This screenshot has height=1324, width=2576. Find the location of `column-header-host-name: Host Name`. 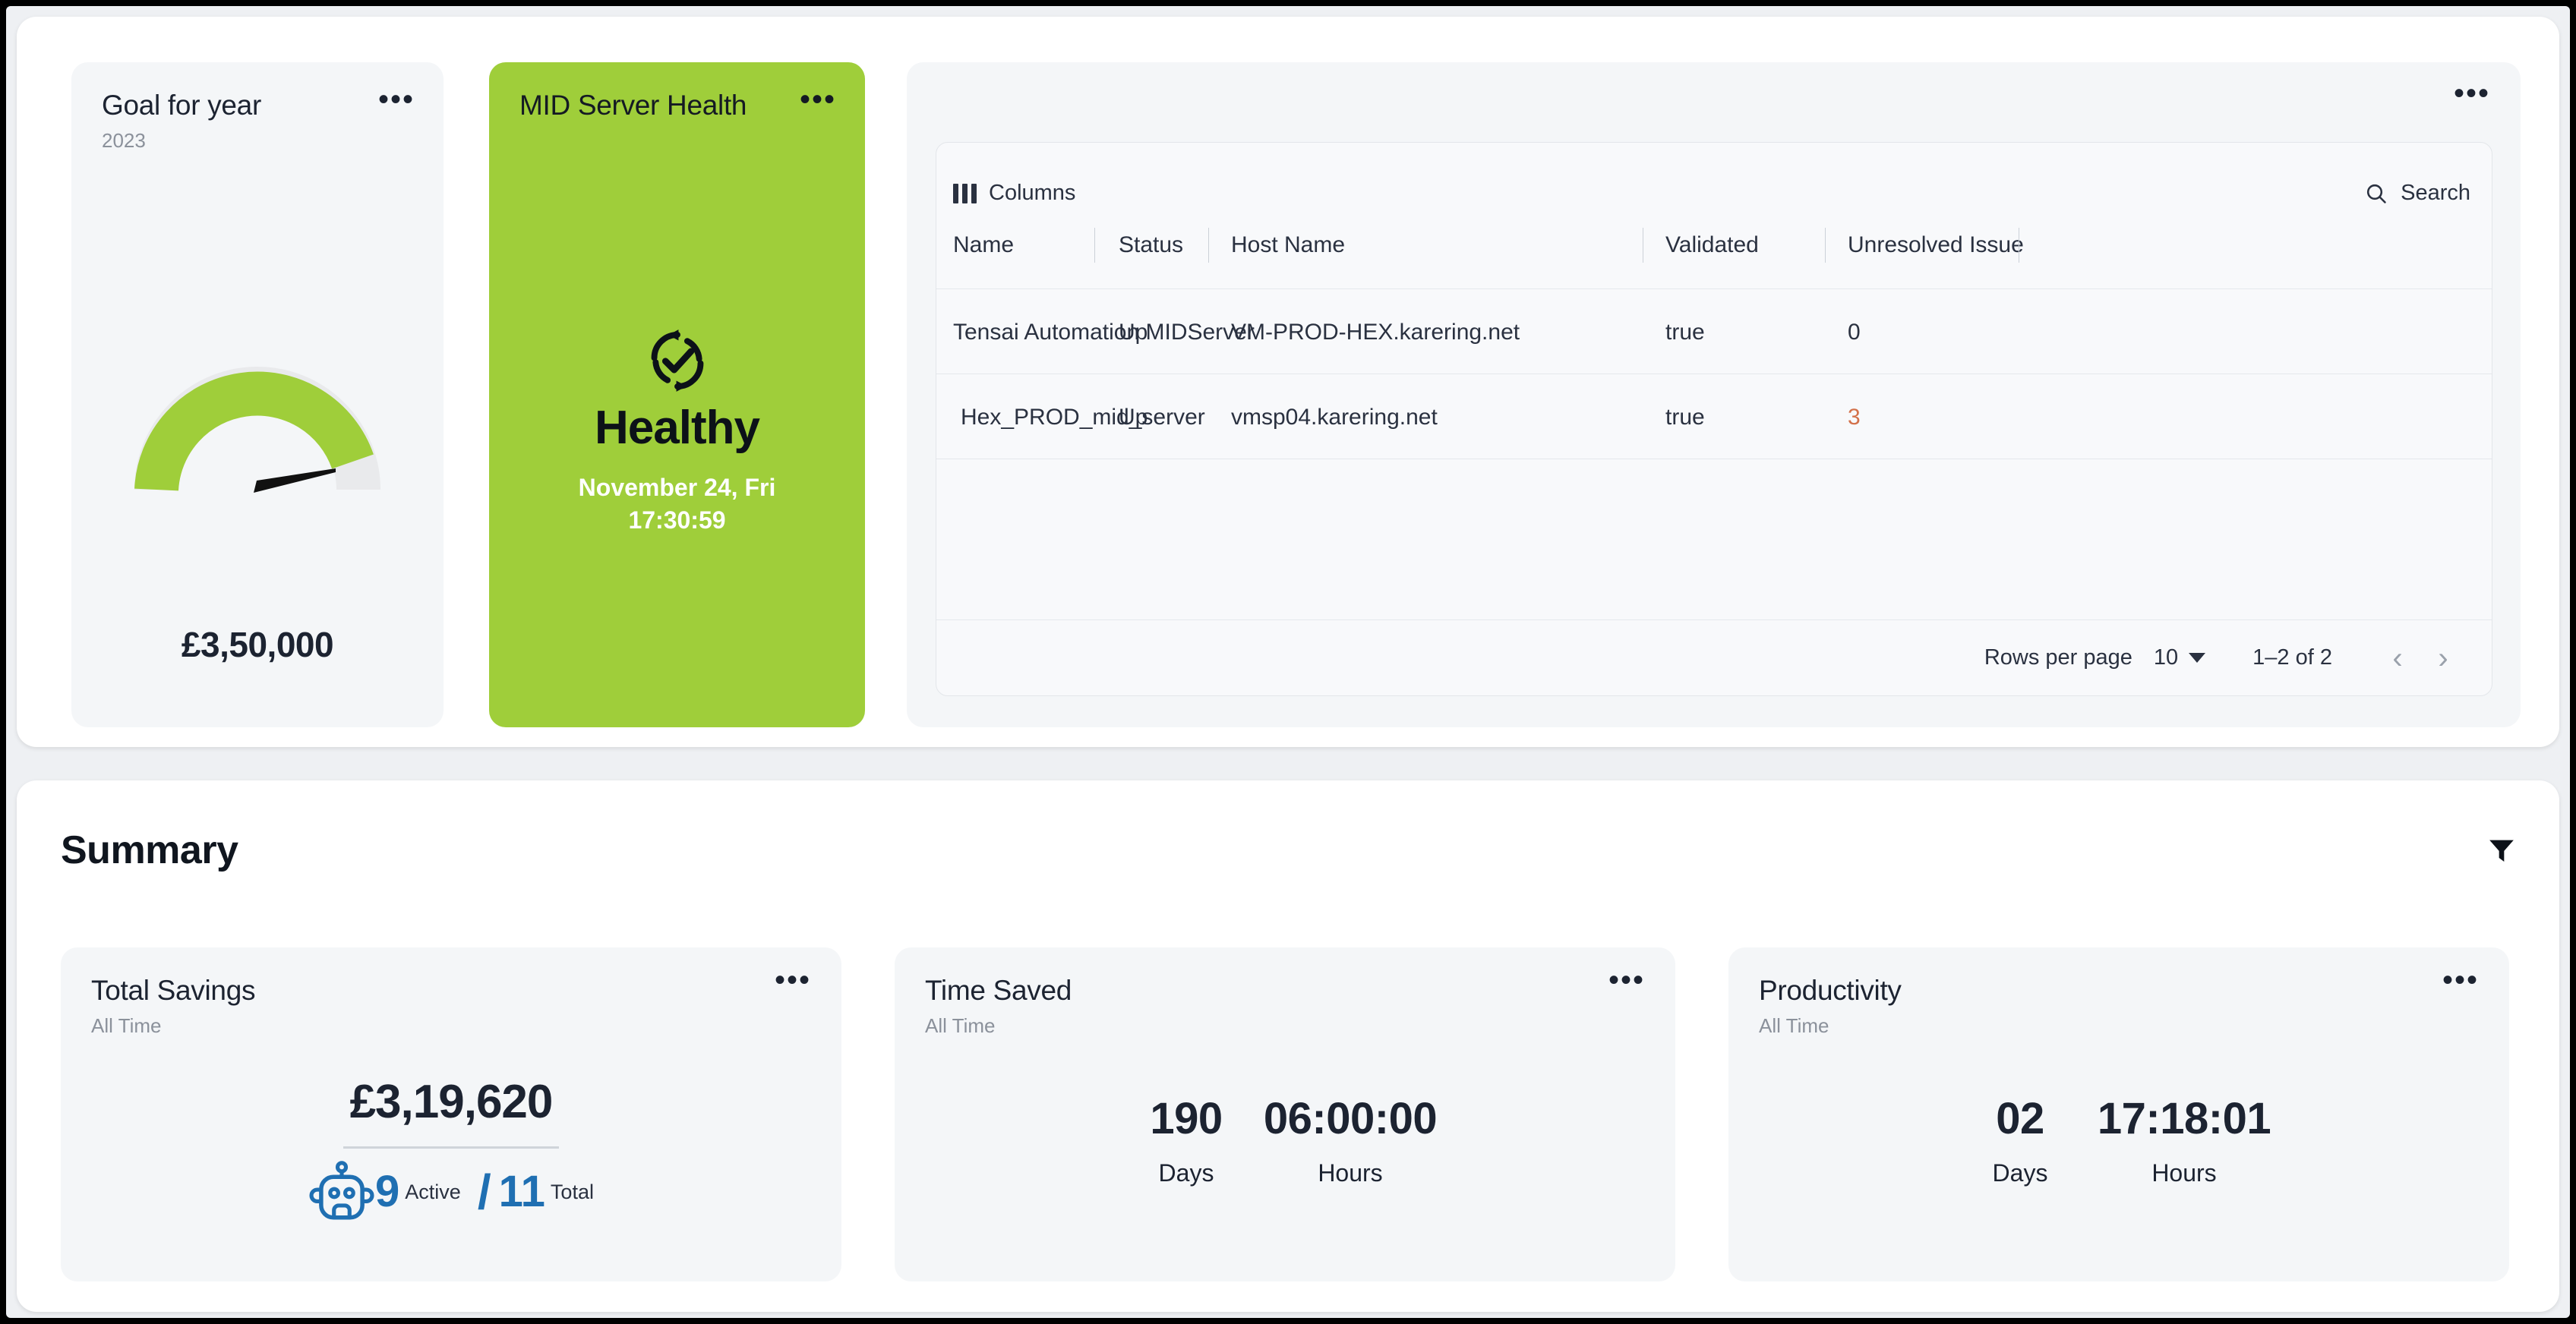

column-header-host-name: Host Name is located at coordinates (1288, 245).